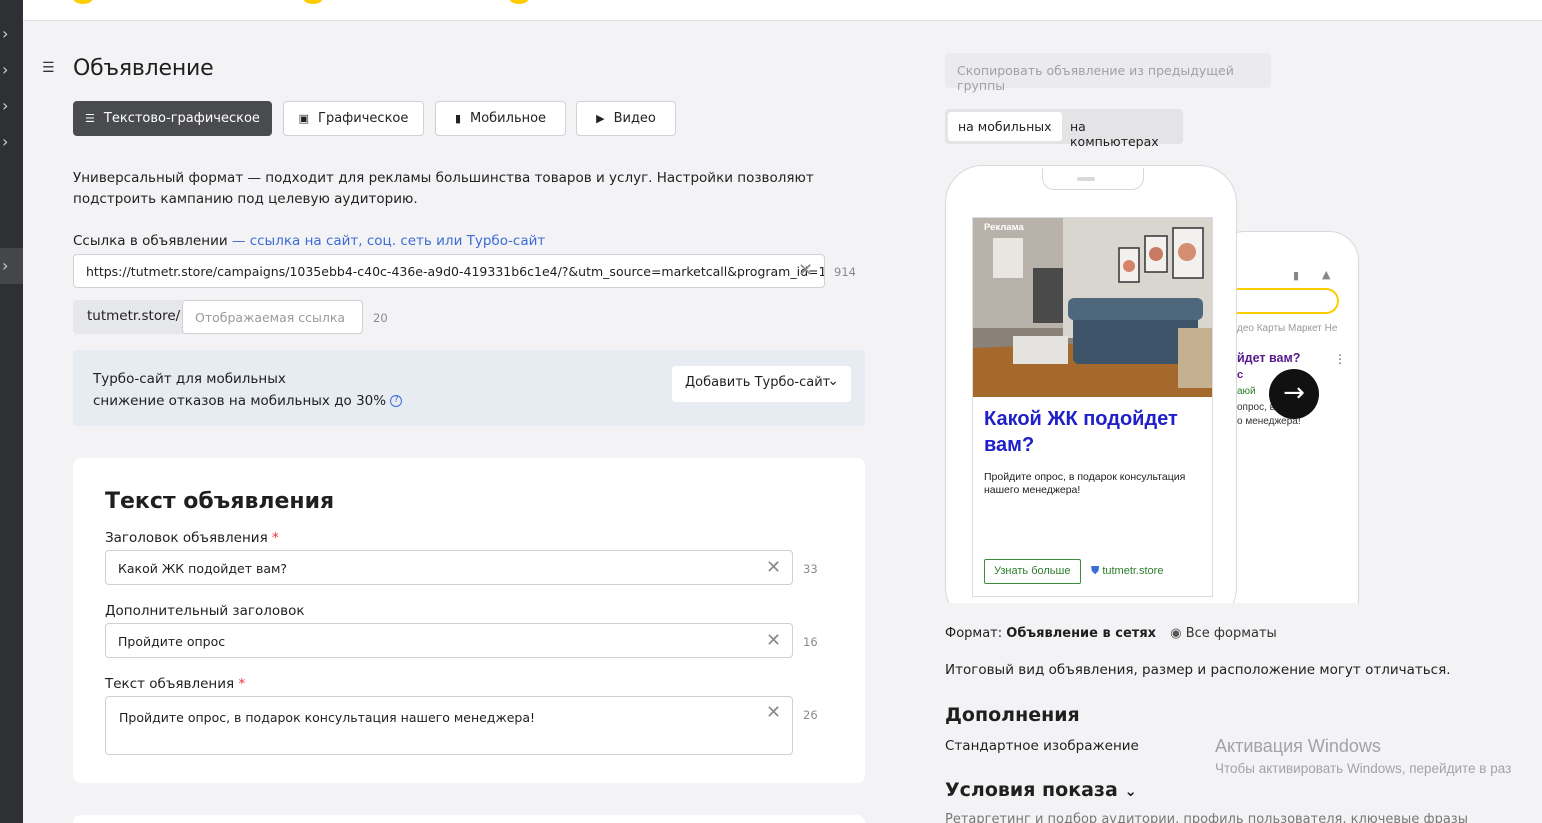 This screenshot has height=823, width=1542. Describe the element at coordinates (1005, 126) in the screenshot. I see `toggle-mobile: на мобильных` at that location.